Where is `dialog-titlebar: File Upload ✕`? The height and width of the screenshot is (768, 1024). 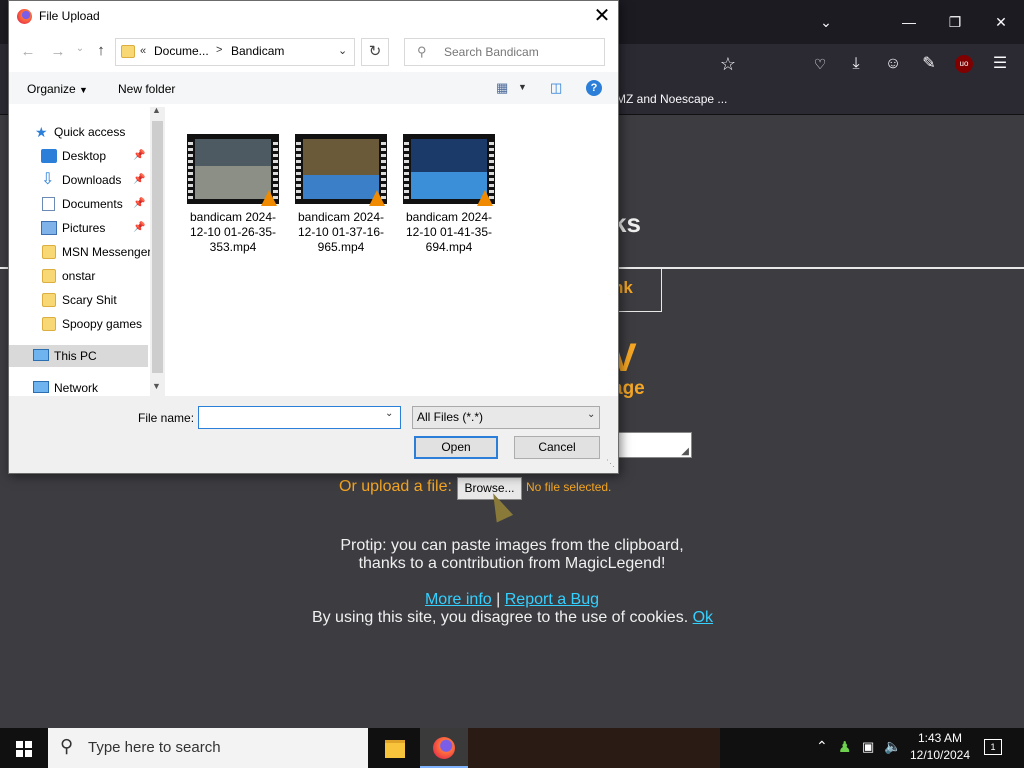 dialog-titlebar: File Upload ✕ is located at coordinates (313, 16).